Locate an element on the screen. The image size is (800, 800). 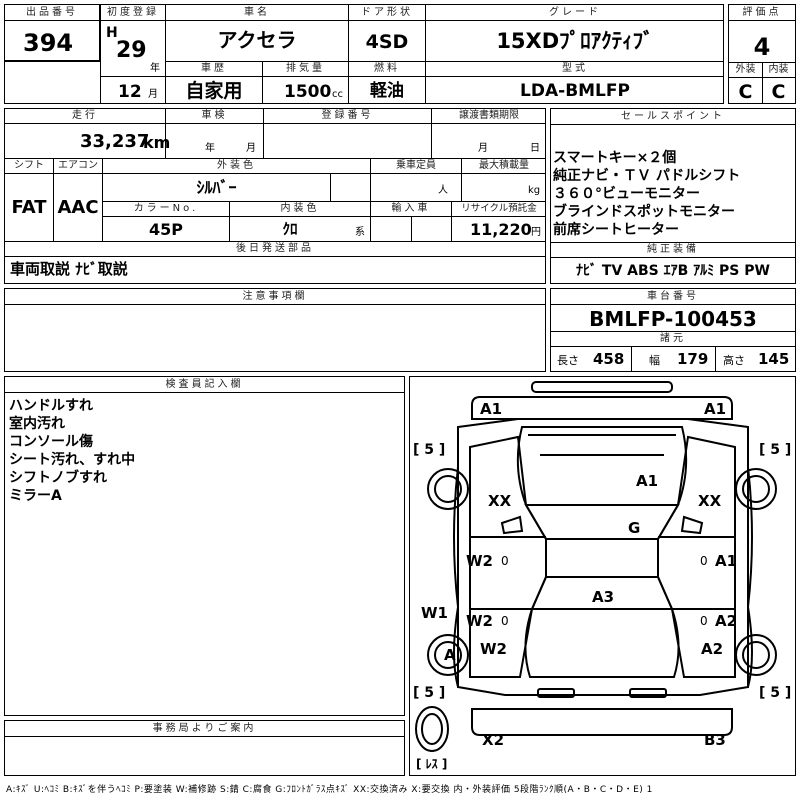
mileage: 33,237 is located at coordinates (115, 141).